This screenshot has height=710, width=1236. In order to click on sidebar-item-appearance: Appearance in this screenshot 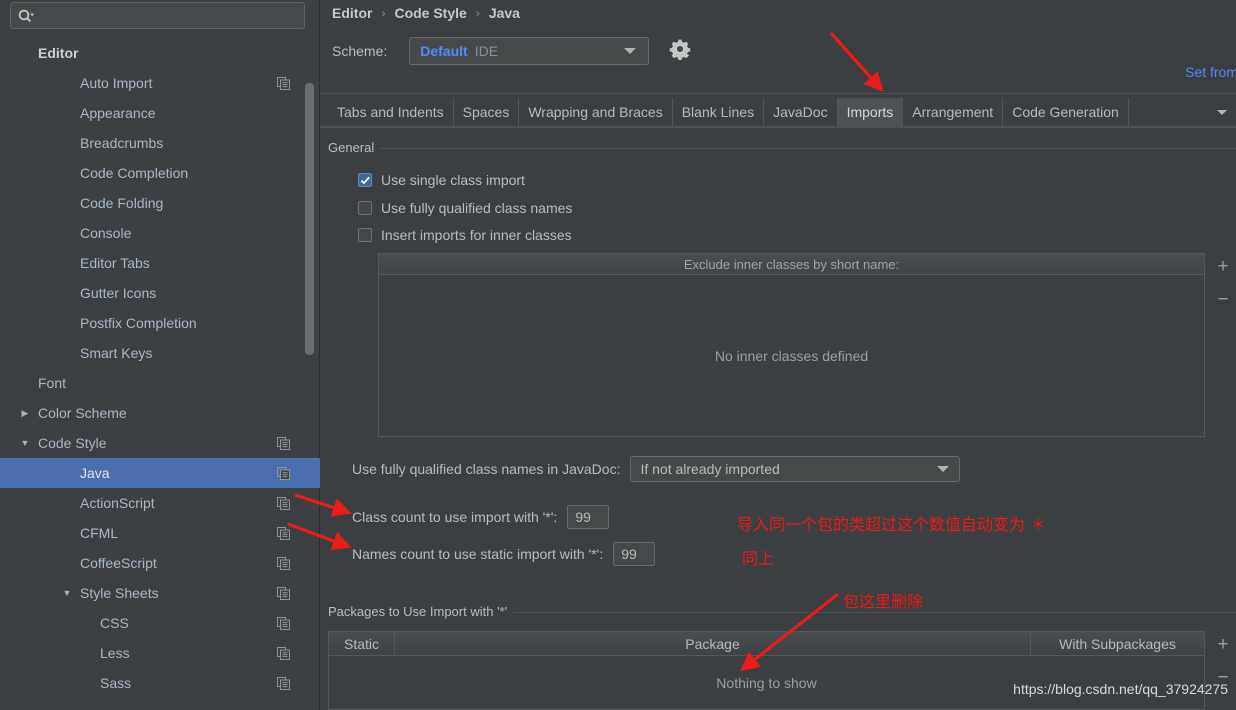, I will do `click(160, 113)`.